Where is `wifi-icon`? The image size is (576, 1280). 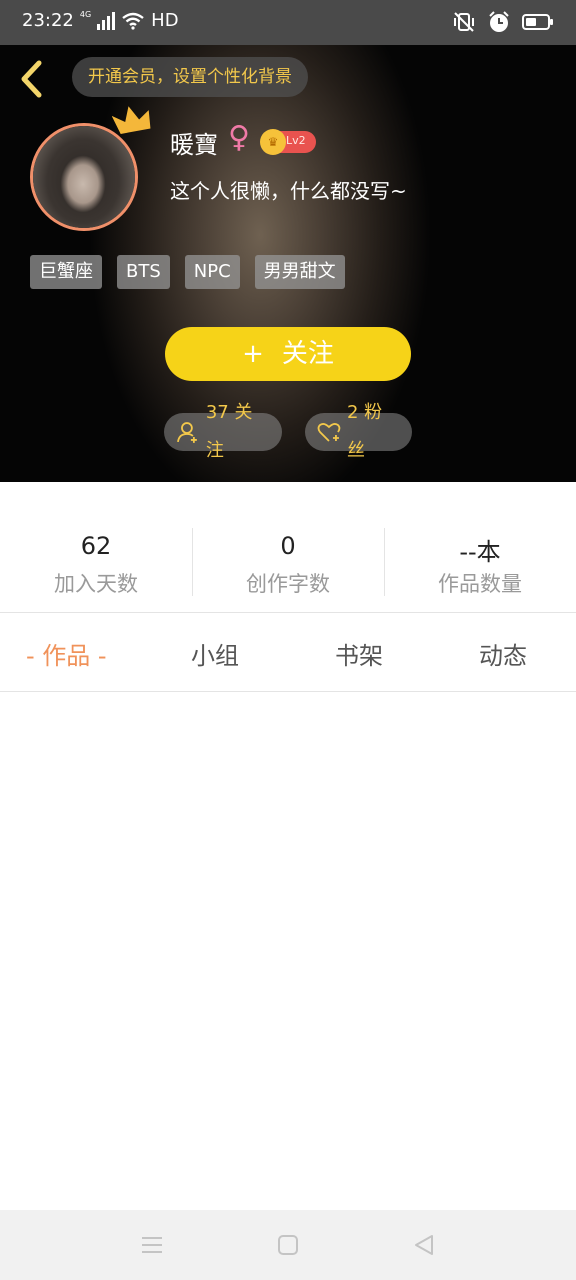
wifi-icon is located at coordinates (133, 21).